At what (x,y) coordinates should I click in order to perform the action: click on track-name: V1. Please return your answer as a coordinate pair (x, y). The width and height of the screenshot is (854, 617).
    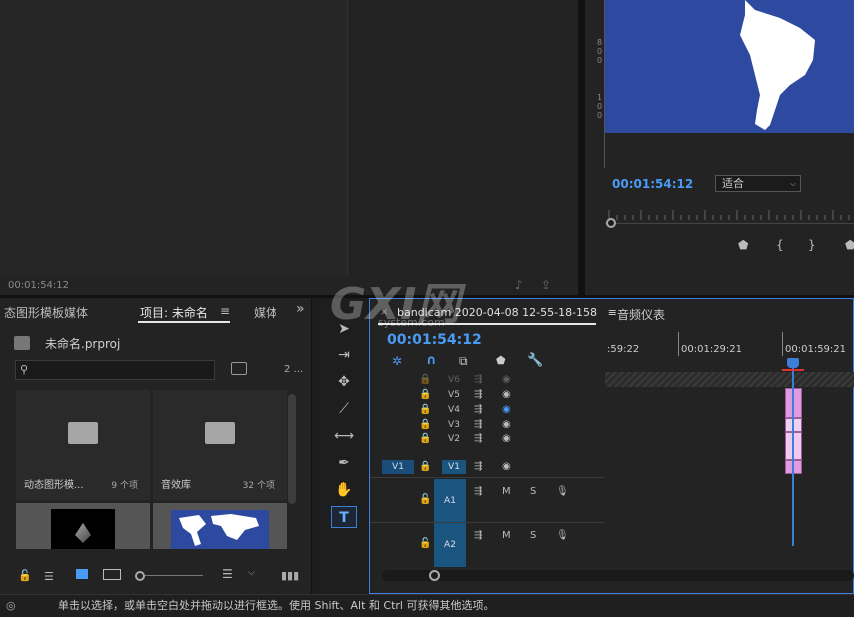
    Looking at the image, I should click on (454, 467).